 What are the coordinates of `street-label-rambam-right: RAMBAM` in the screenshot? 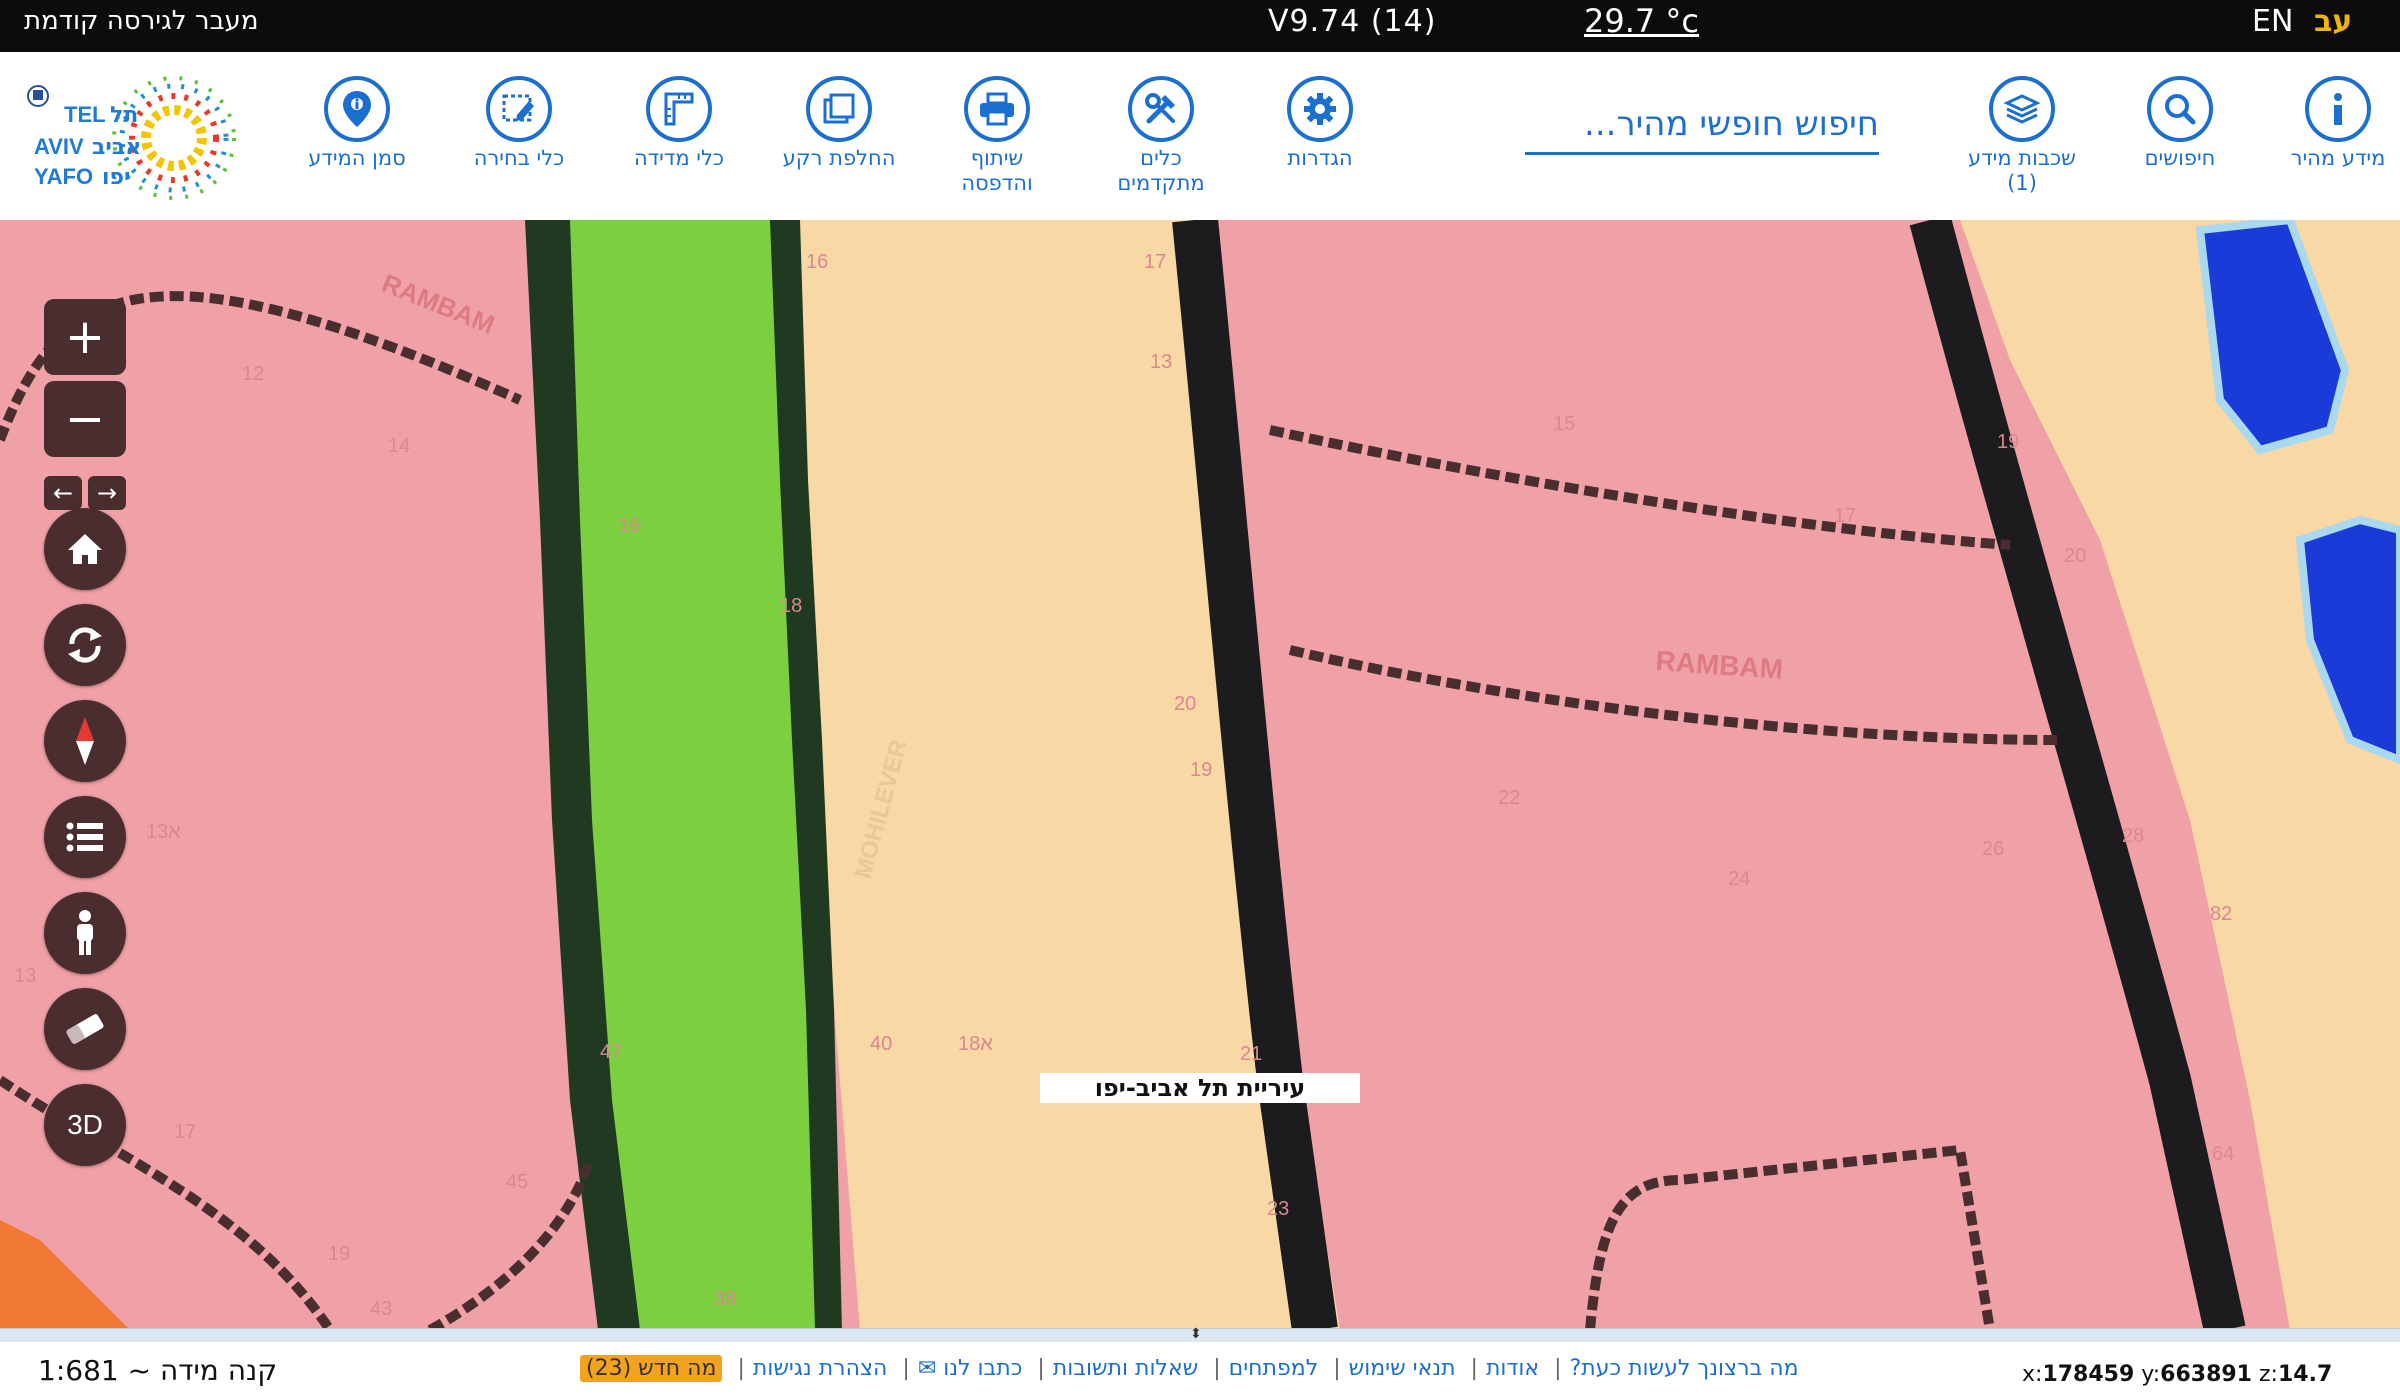 It's located at (1719, 665).